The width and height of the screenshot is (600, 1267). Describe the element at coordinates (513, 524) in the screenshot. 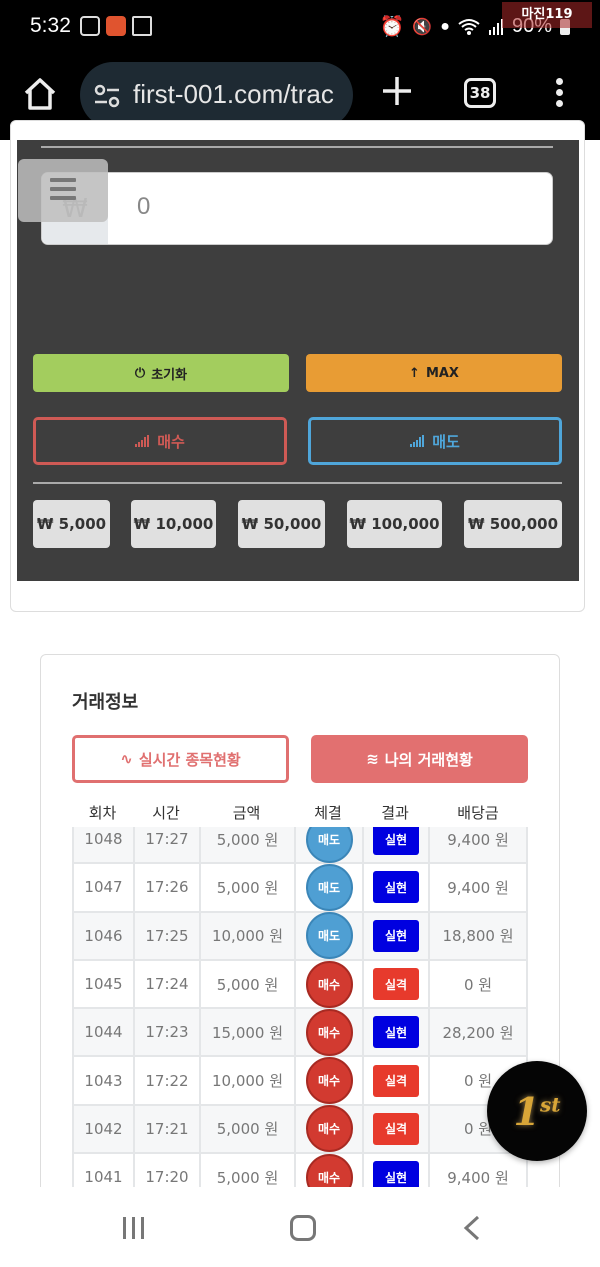

I see `quick-amount-500000: ₩ 500,000` at that location.